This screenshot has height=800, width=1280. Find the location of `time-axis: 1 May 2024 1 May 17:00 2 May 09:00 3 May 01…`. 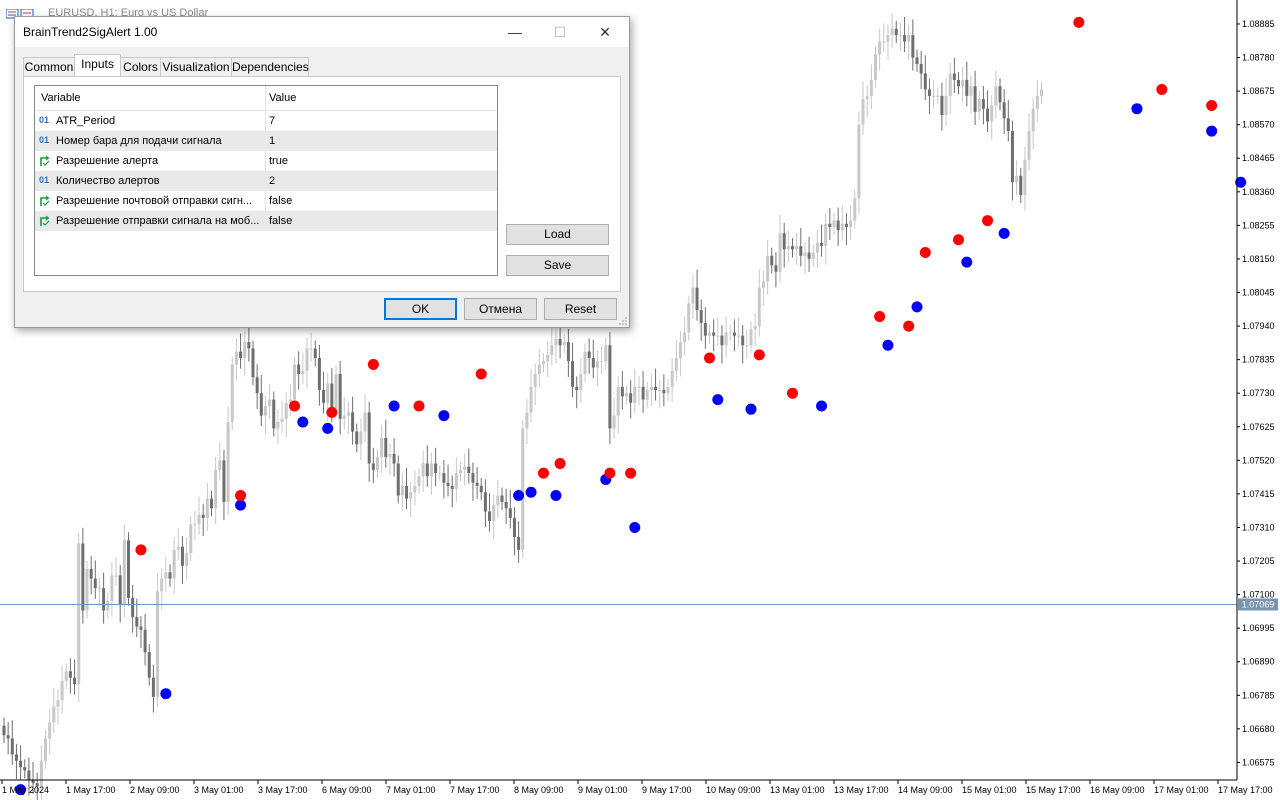

time-axis: 1 May 2024 1 May 17:00 2 May 09:00 3 May 01… is located at coordinates (637, 787).